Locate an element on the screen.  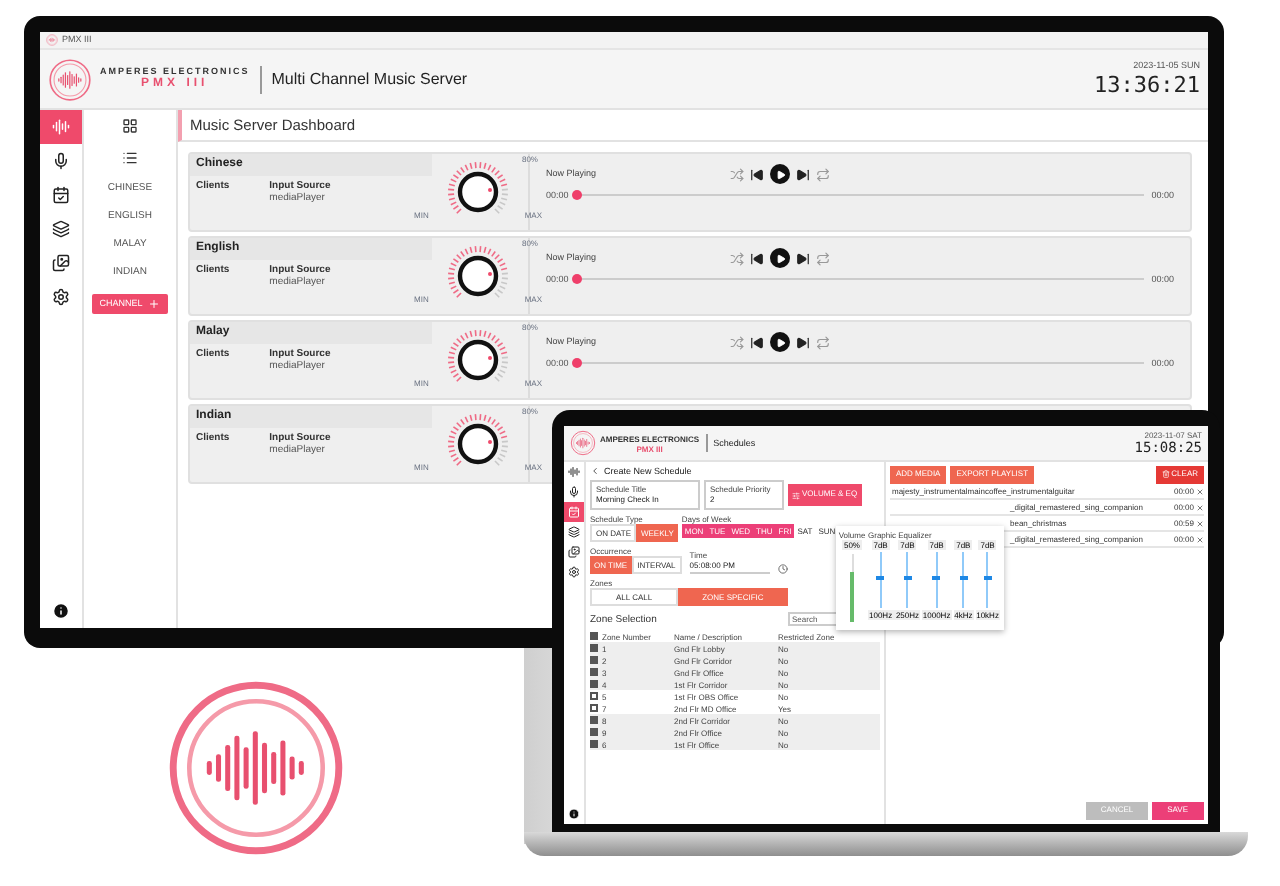
select-all-checkbox is located at coordinates (594, 636).